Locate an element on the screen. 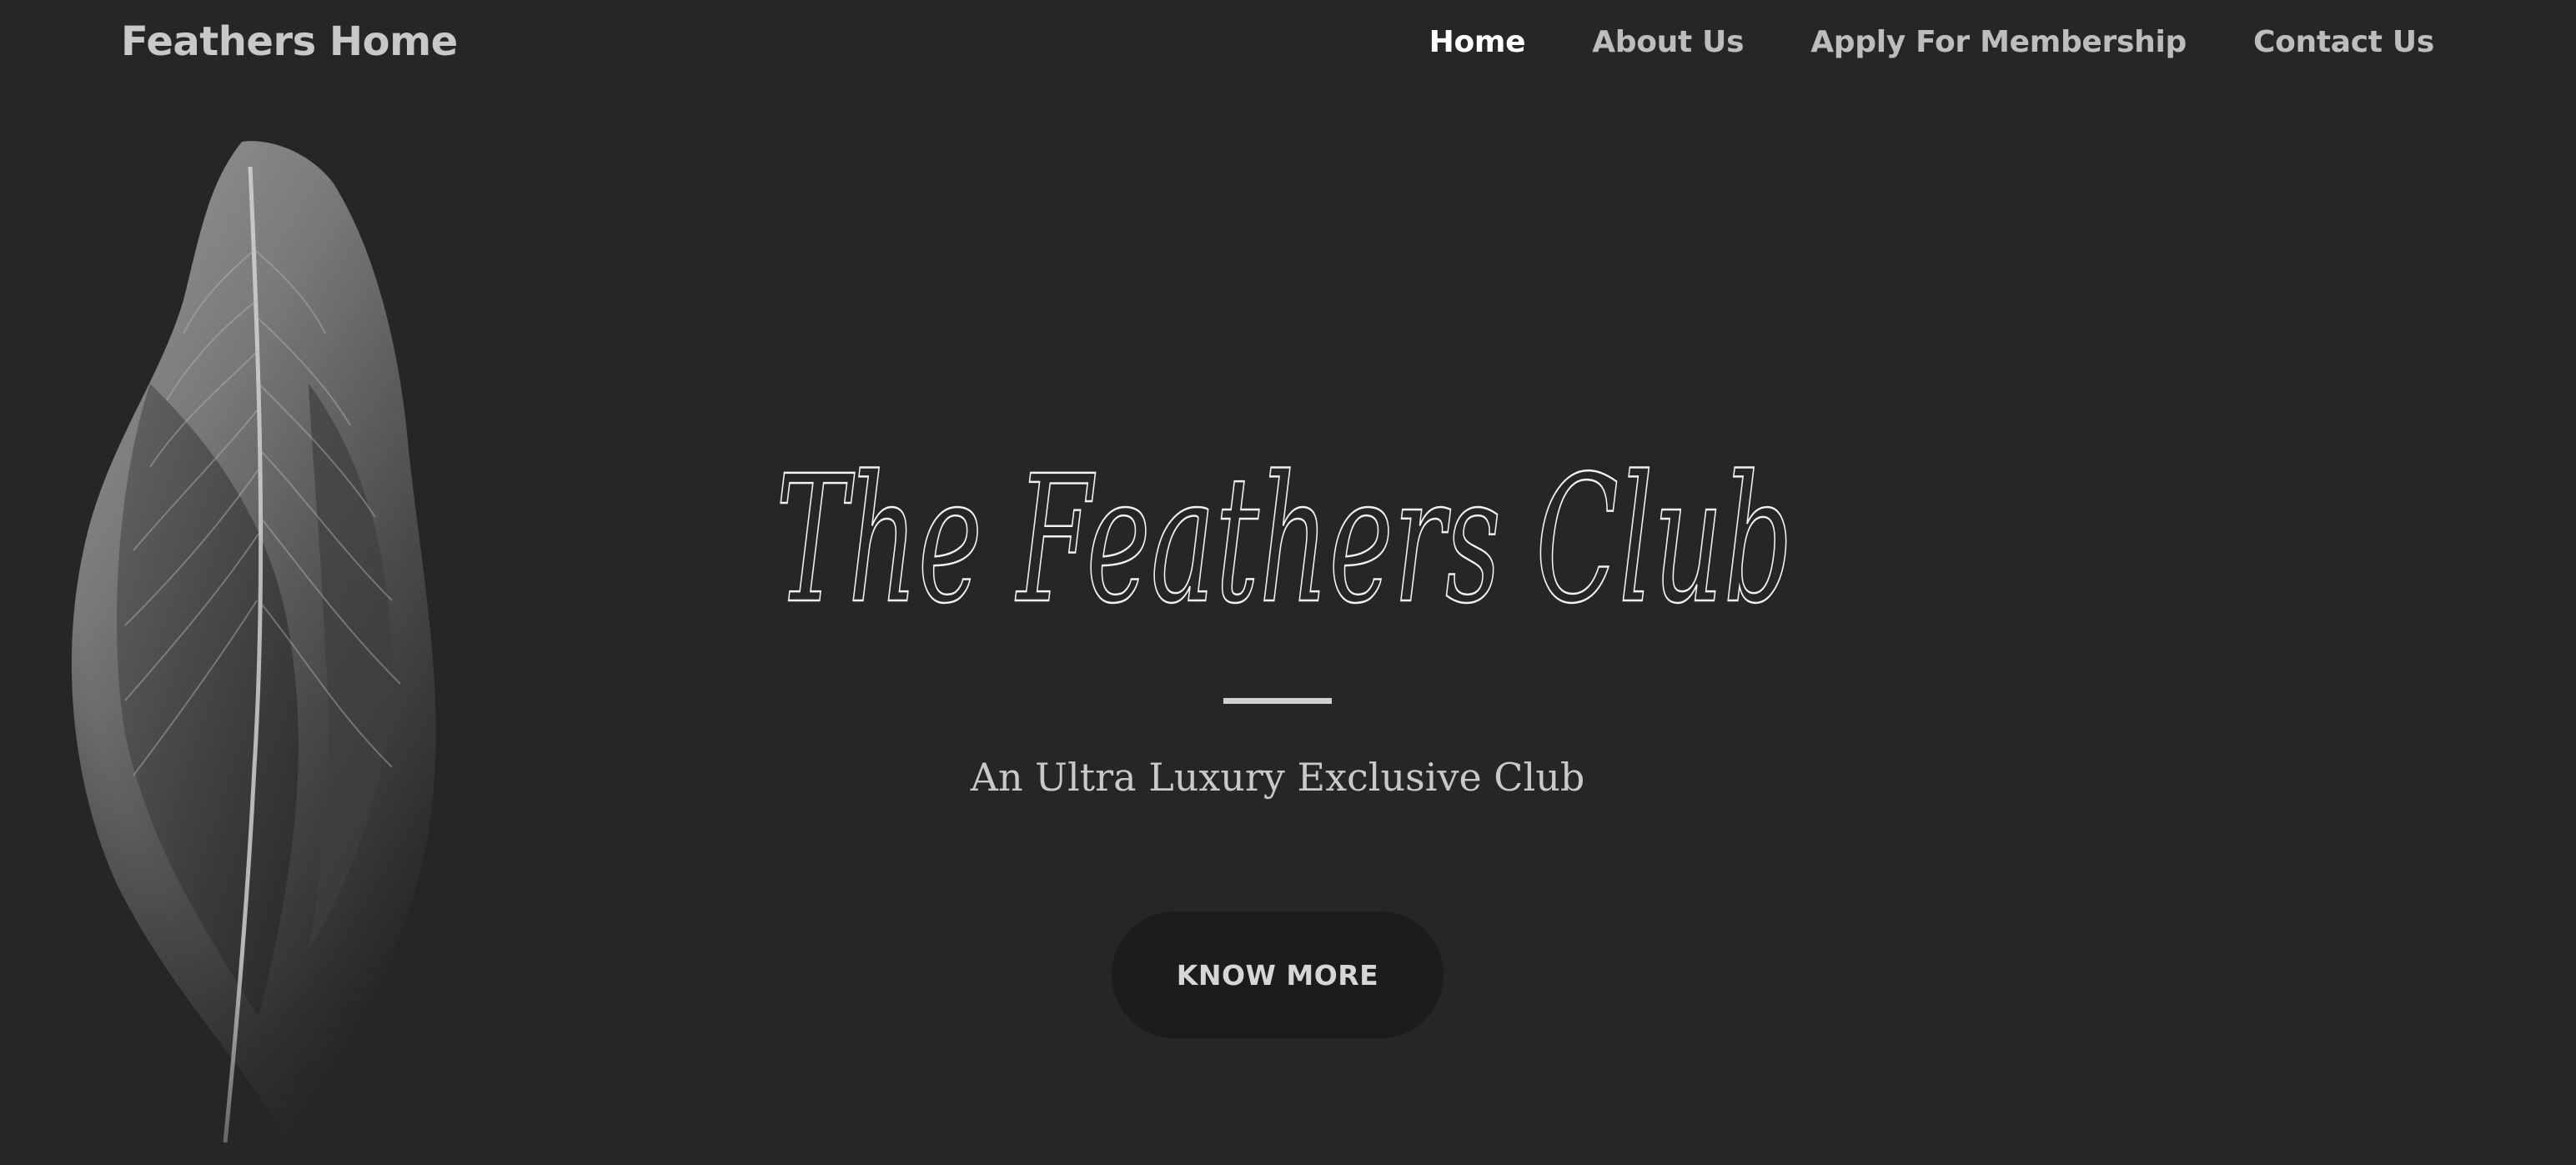 This screenshot has height=1165, width=2576. nav-link-contact: Contact Us is located at coordinates (2343, 42).